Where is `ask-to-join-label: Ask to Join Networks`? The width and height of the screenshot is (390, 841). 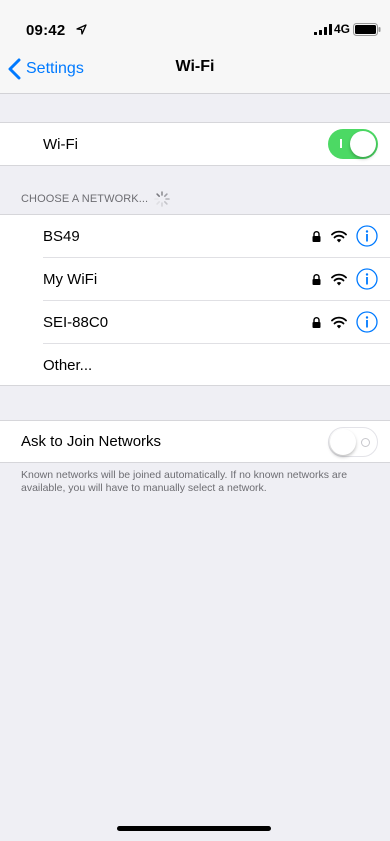
ask-to-join-label: Ask to Join Networks is located at coordinates (91, 441).